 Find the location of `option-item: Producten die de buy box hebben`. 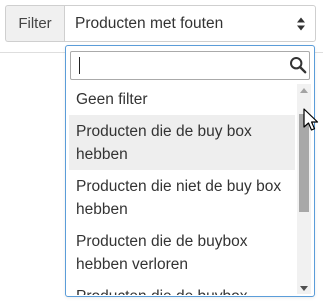

option-item: Producten die de buy box hebben is located at coordinates (182, 142).